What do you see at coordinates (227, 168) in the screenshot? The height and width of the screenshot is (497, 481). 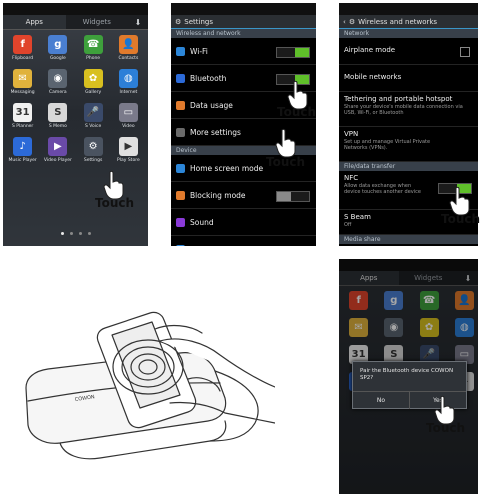 I see `settings-row-label: Home screen mode` at bounding box center [227, 168].